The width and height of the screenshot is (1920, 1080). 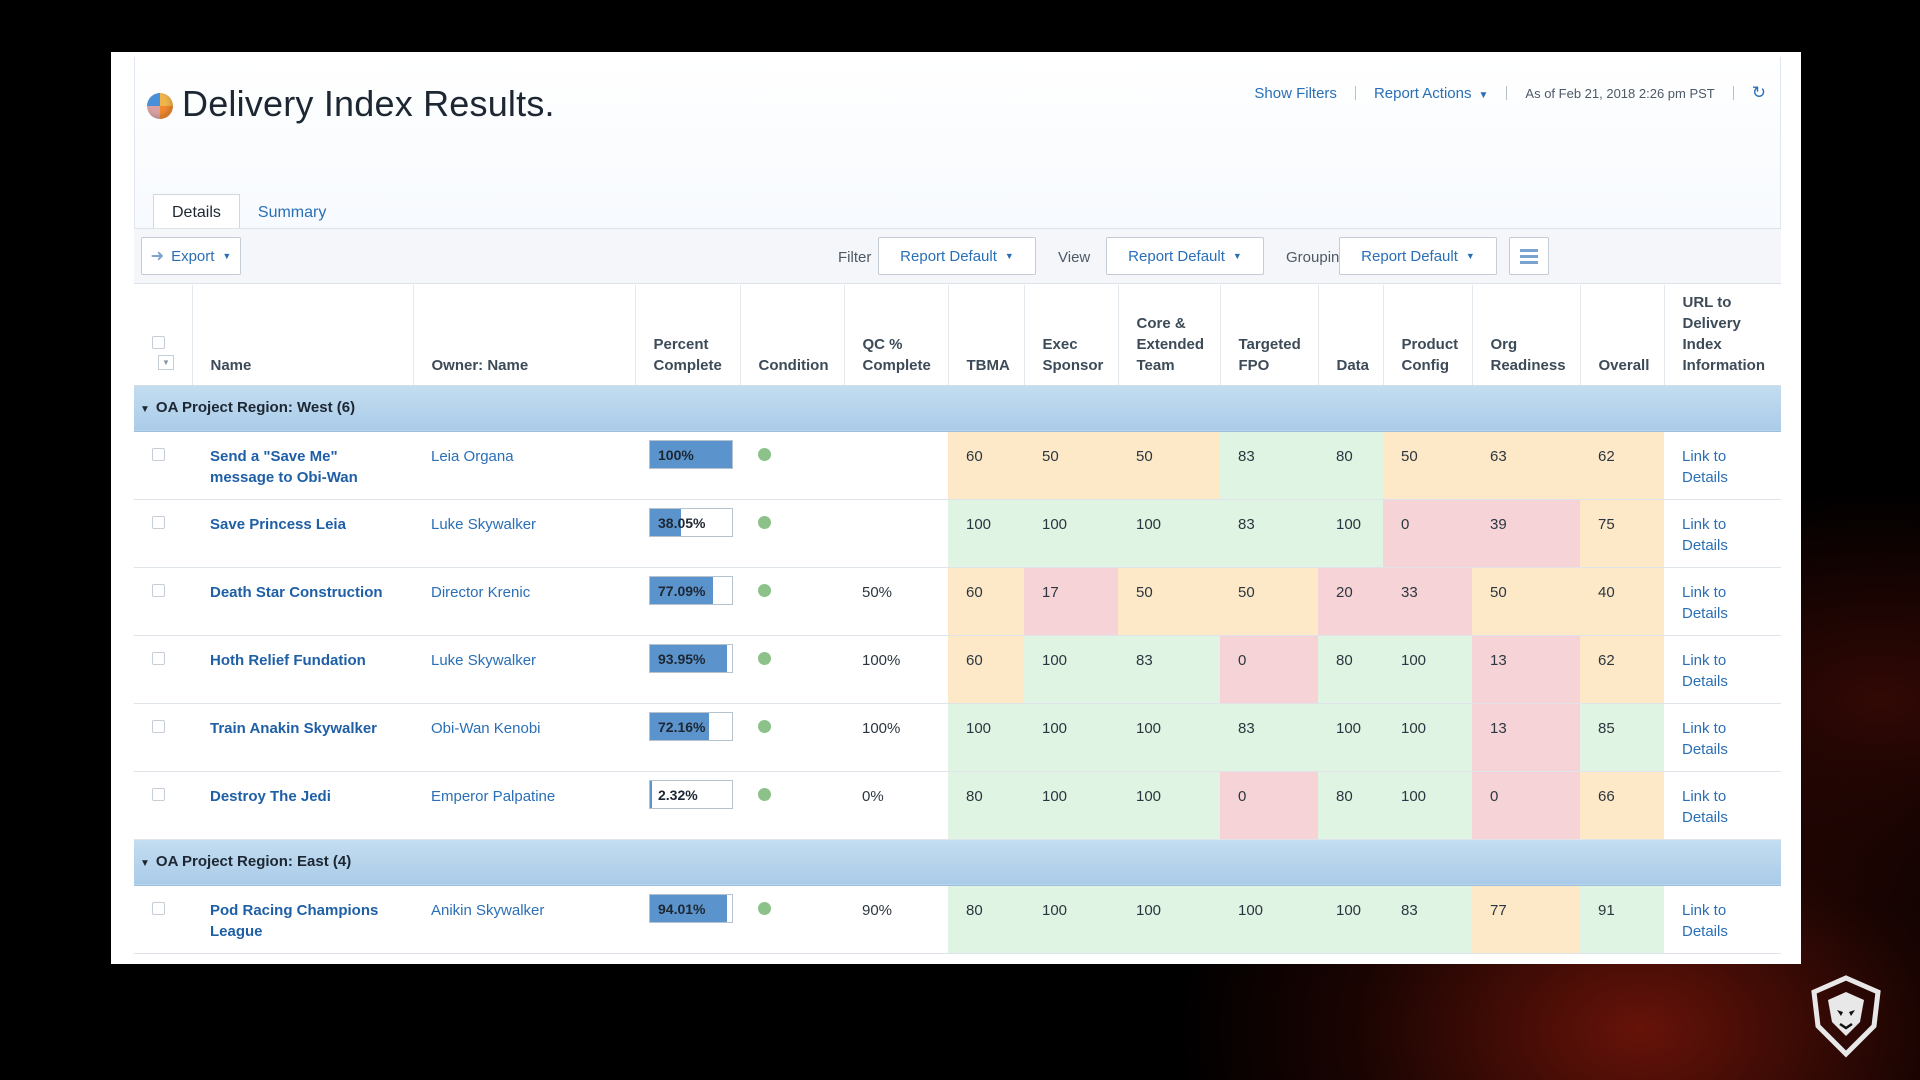 What do you see at coordinates (523, 335) in the screenshot?
I see `column-header: Owner: Name` at bounding box center [523, 335].